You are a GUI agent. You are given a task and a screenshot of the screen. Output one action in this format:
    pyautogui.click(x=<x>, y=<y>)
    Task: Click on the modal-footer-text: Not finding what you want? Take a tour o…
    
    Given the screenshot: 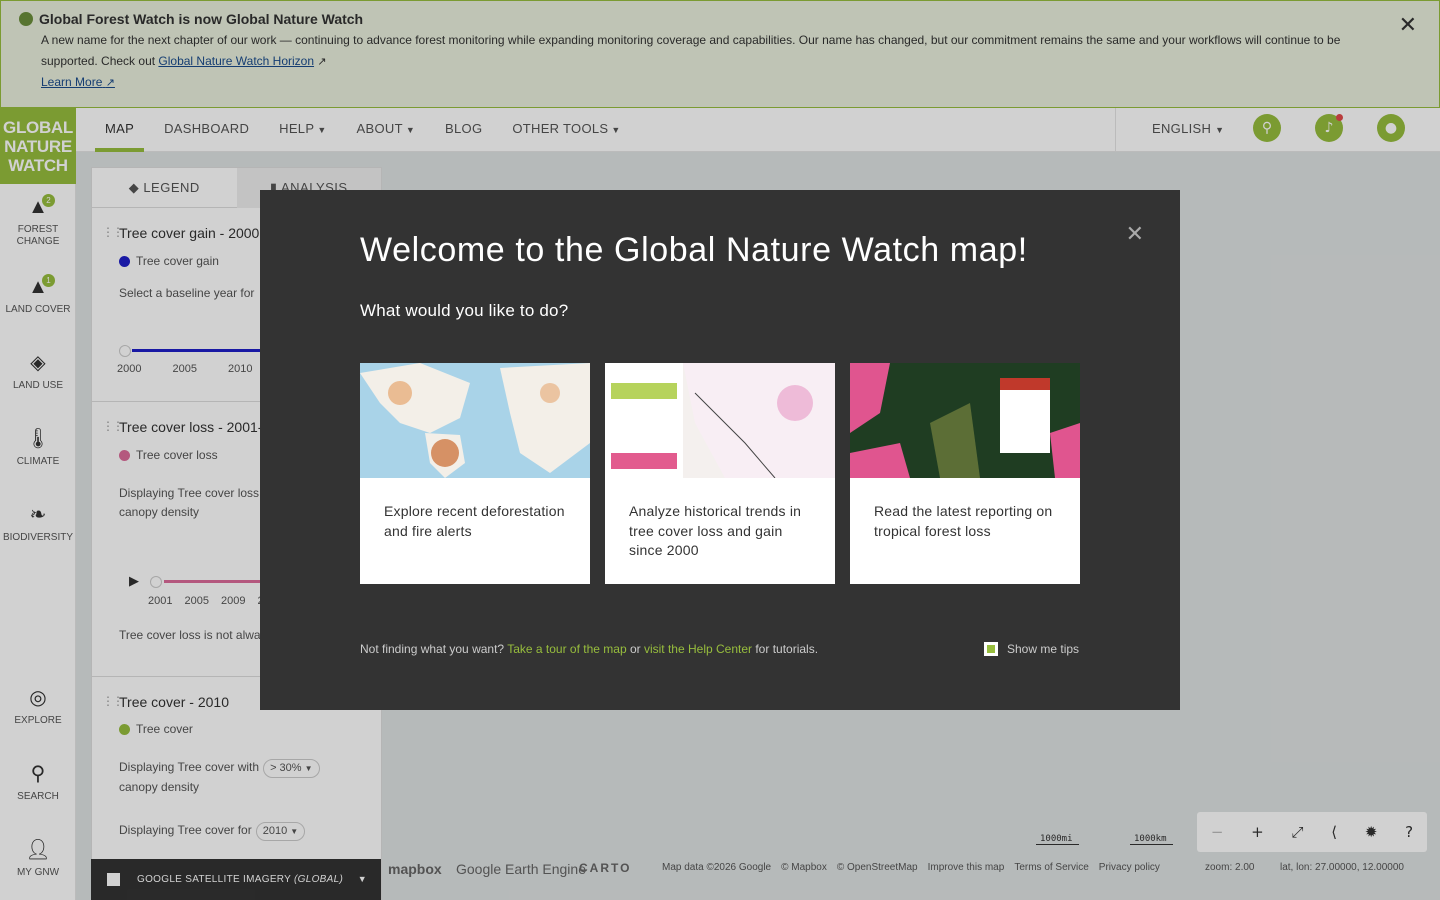 What is the action you would take?
    pyautogui.click(x=589, y=649)
    